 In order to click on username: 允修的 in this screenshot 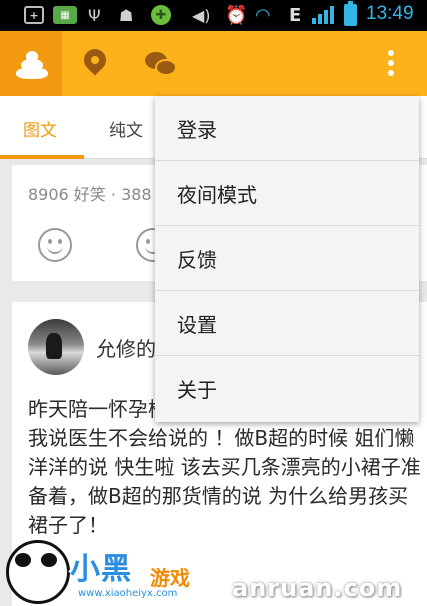, I will do `click(126, 347)`.